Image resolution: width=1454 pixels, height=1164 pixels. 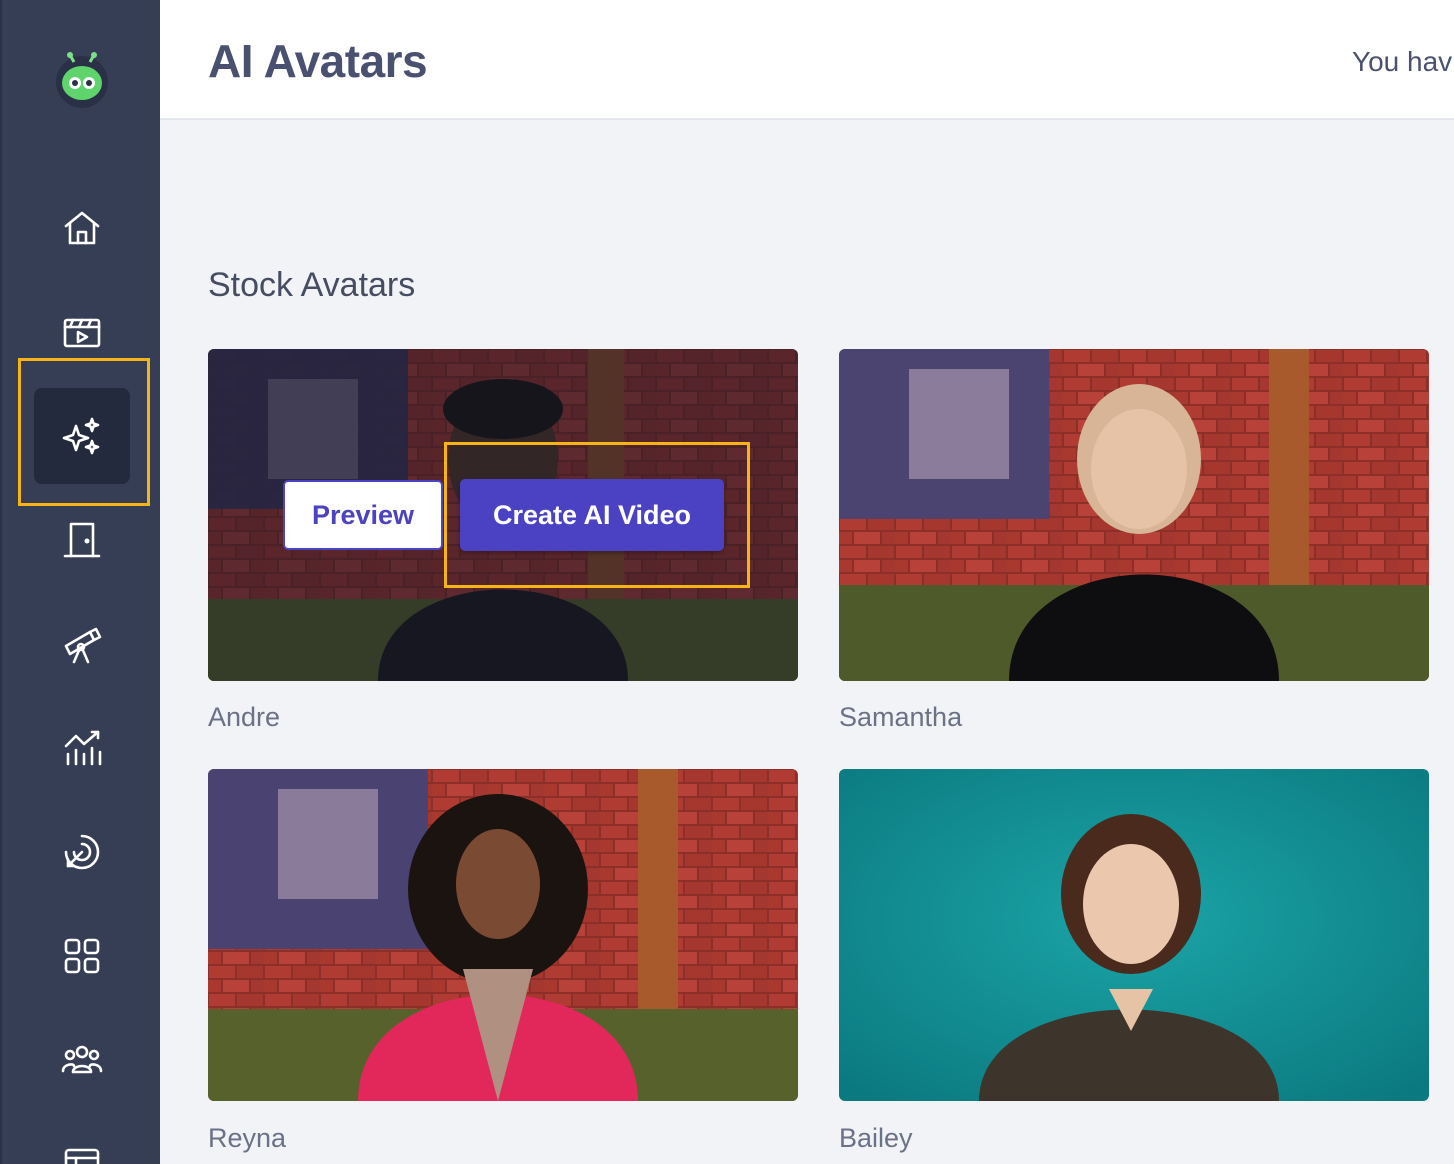 I want to click on avatar-name: Samantha, so click(x=901, y=717).